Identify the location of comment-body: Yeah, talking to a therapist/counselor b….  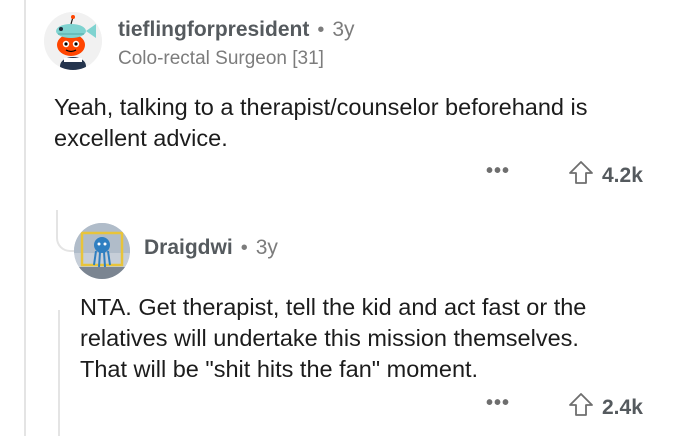
(364, 123).